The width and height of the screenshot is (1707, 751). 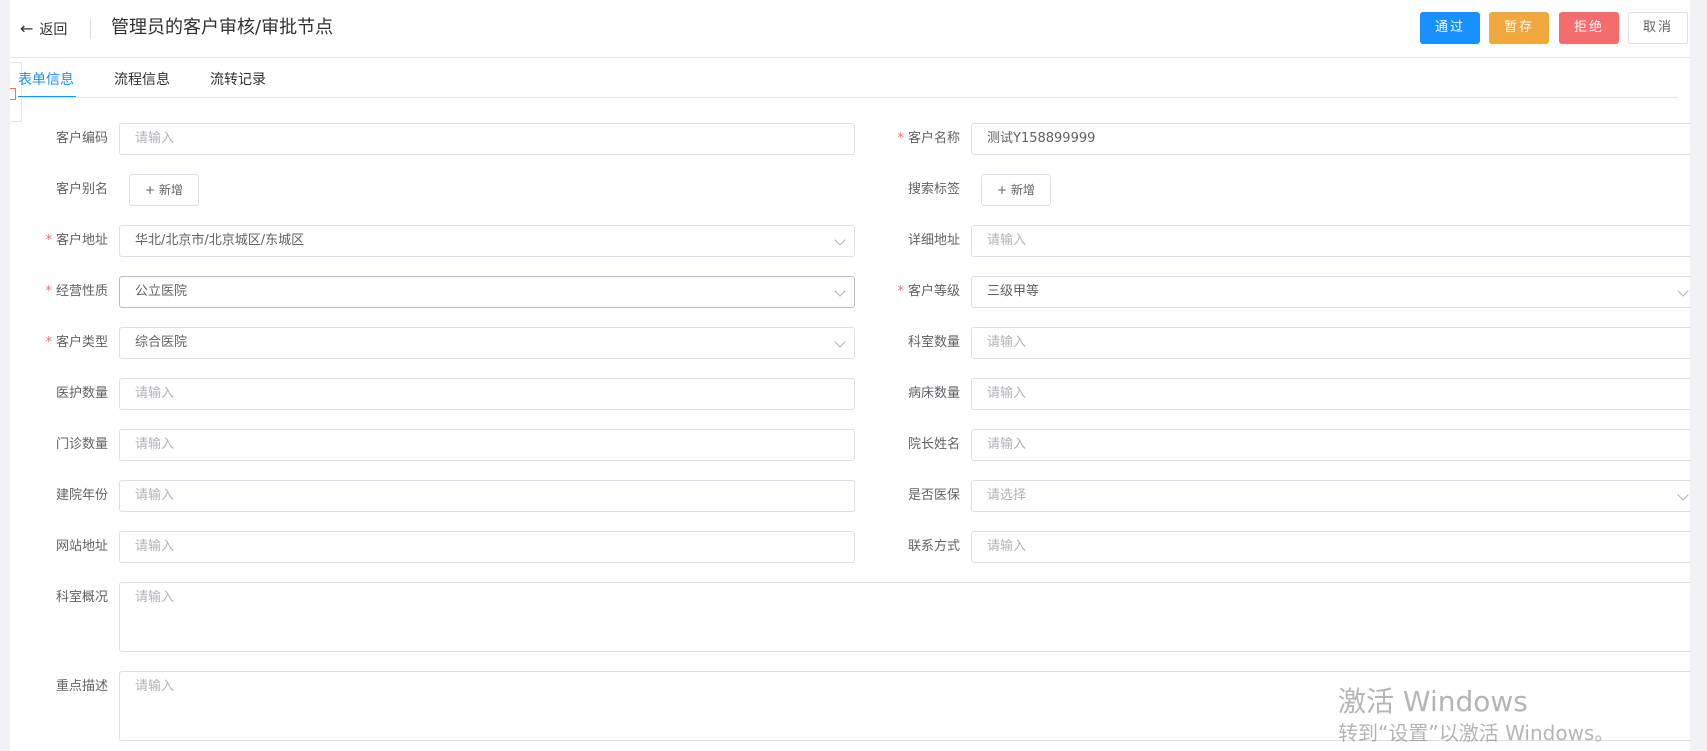 I want to click on medical-insurance-placeholder: 请选择, so click(x=1007, y=495).